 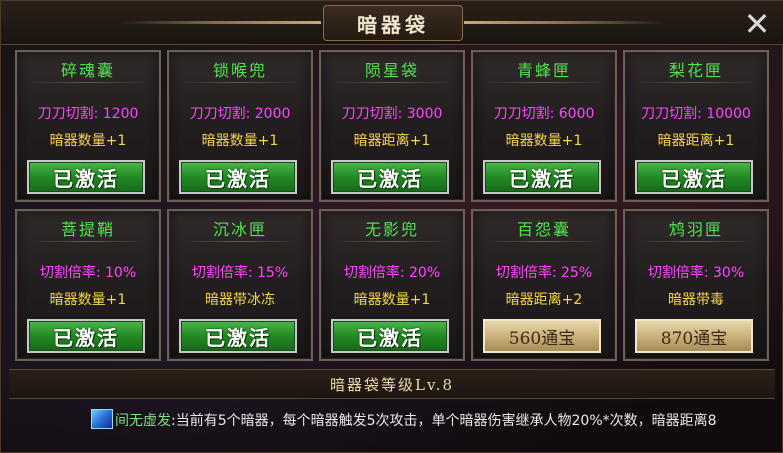 I want to click on level-label: 暗器袋等级Lv.8, so click(x=392, y=384).